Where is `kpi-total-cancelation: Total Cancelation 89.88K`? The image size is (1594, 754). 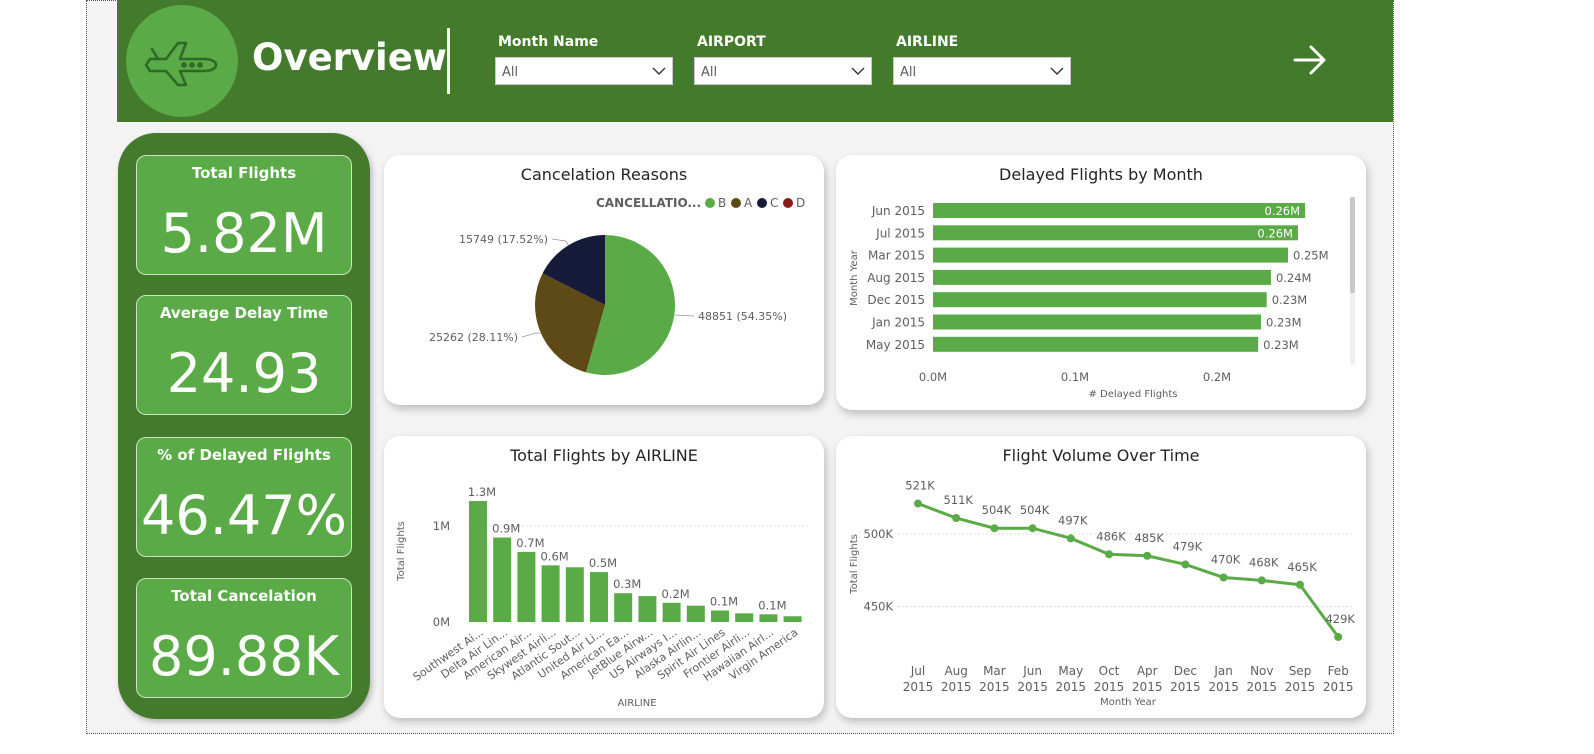 kpi-total-cancelation: Total Cancelation 89.88K is located at coordinates (244, 638).